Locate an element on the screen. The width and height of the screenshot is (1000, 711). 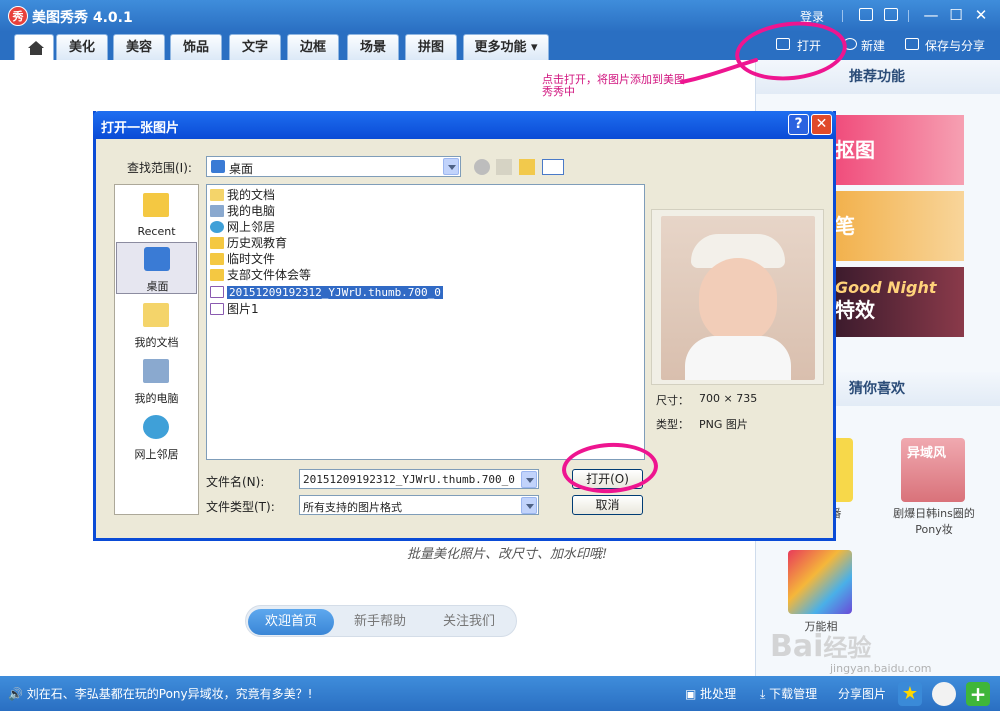
save-share-button: 保存与分享 is located at coordinates (955, 45).